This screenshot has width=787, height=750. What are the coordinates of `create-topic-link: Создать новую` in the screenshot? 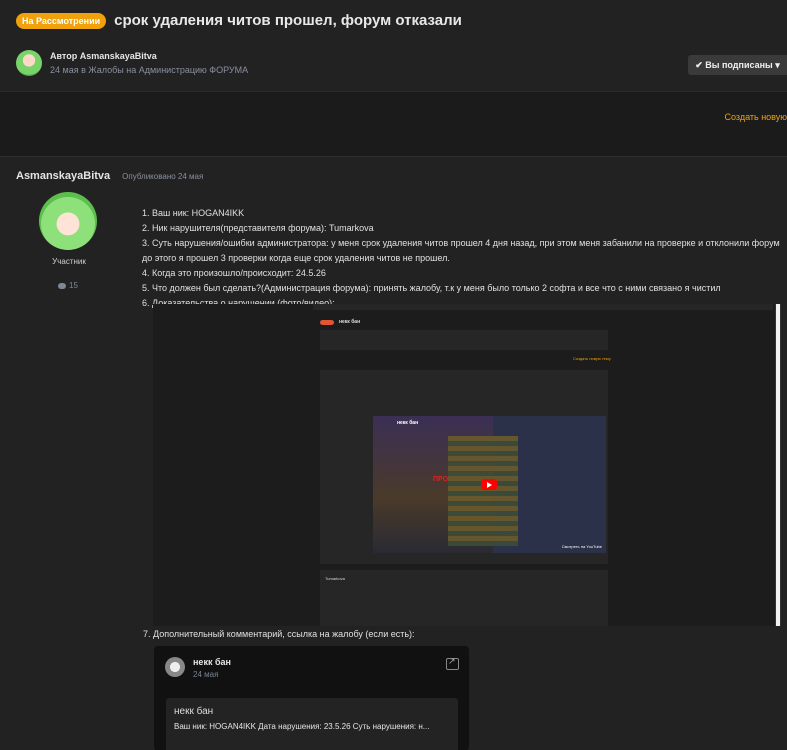 It's located at (755, 117).